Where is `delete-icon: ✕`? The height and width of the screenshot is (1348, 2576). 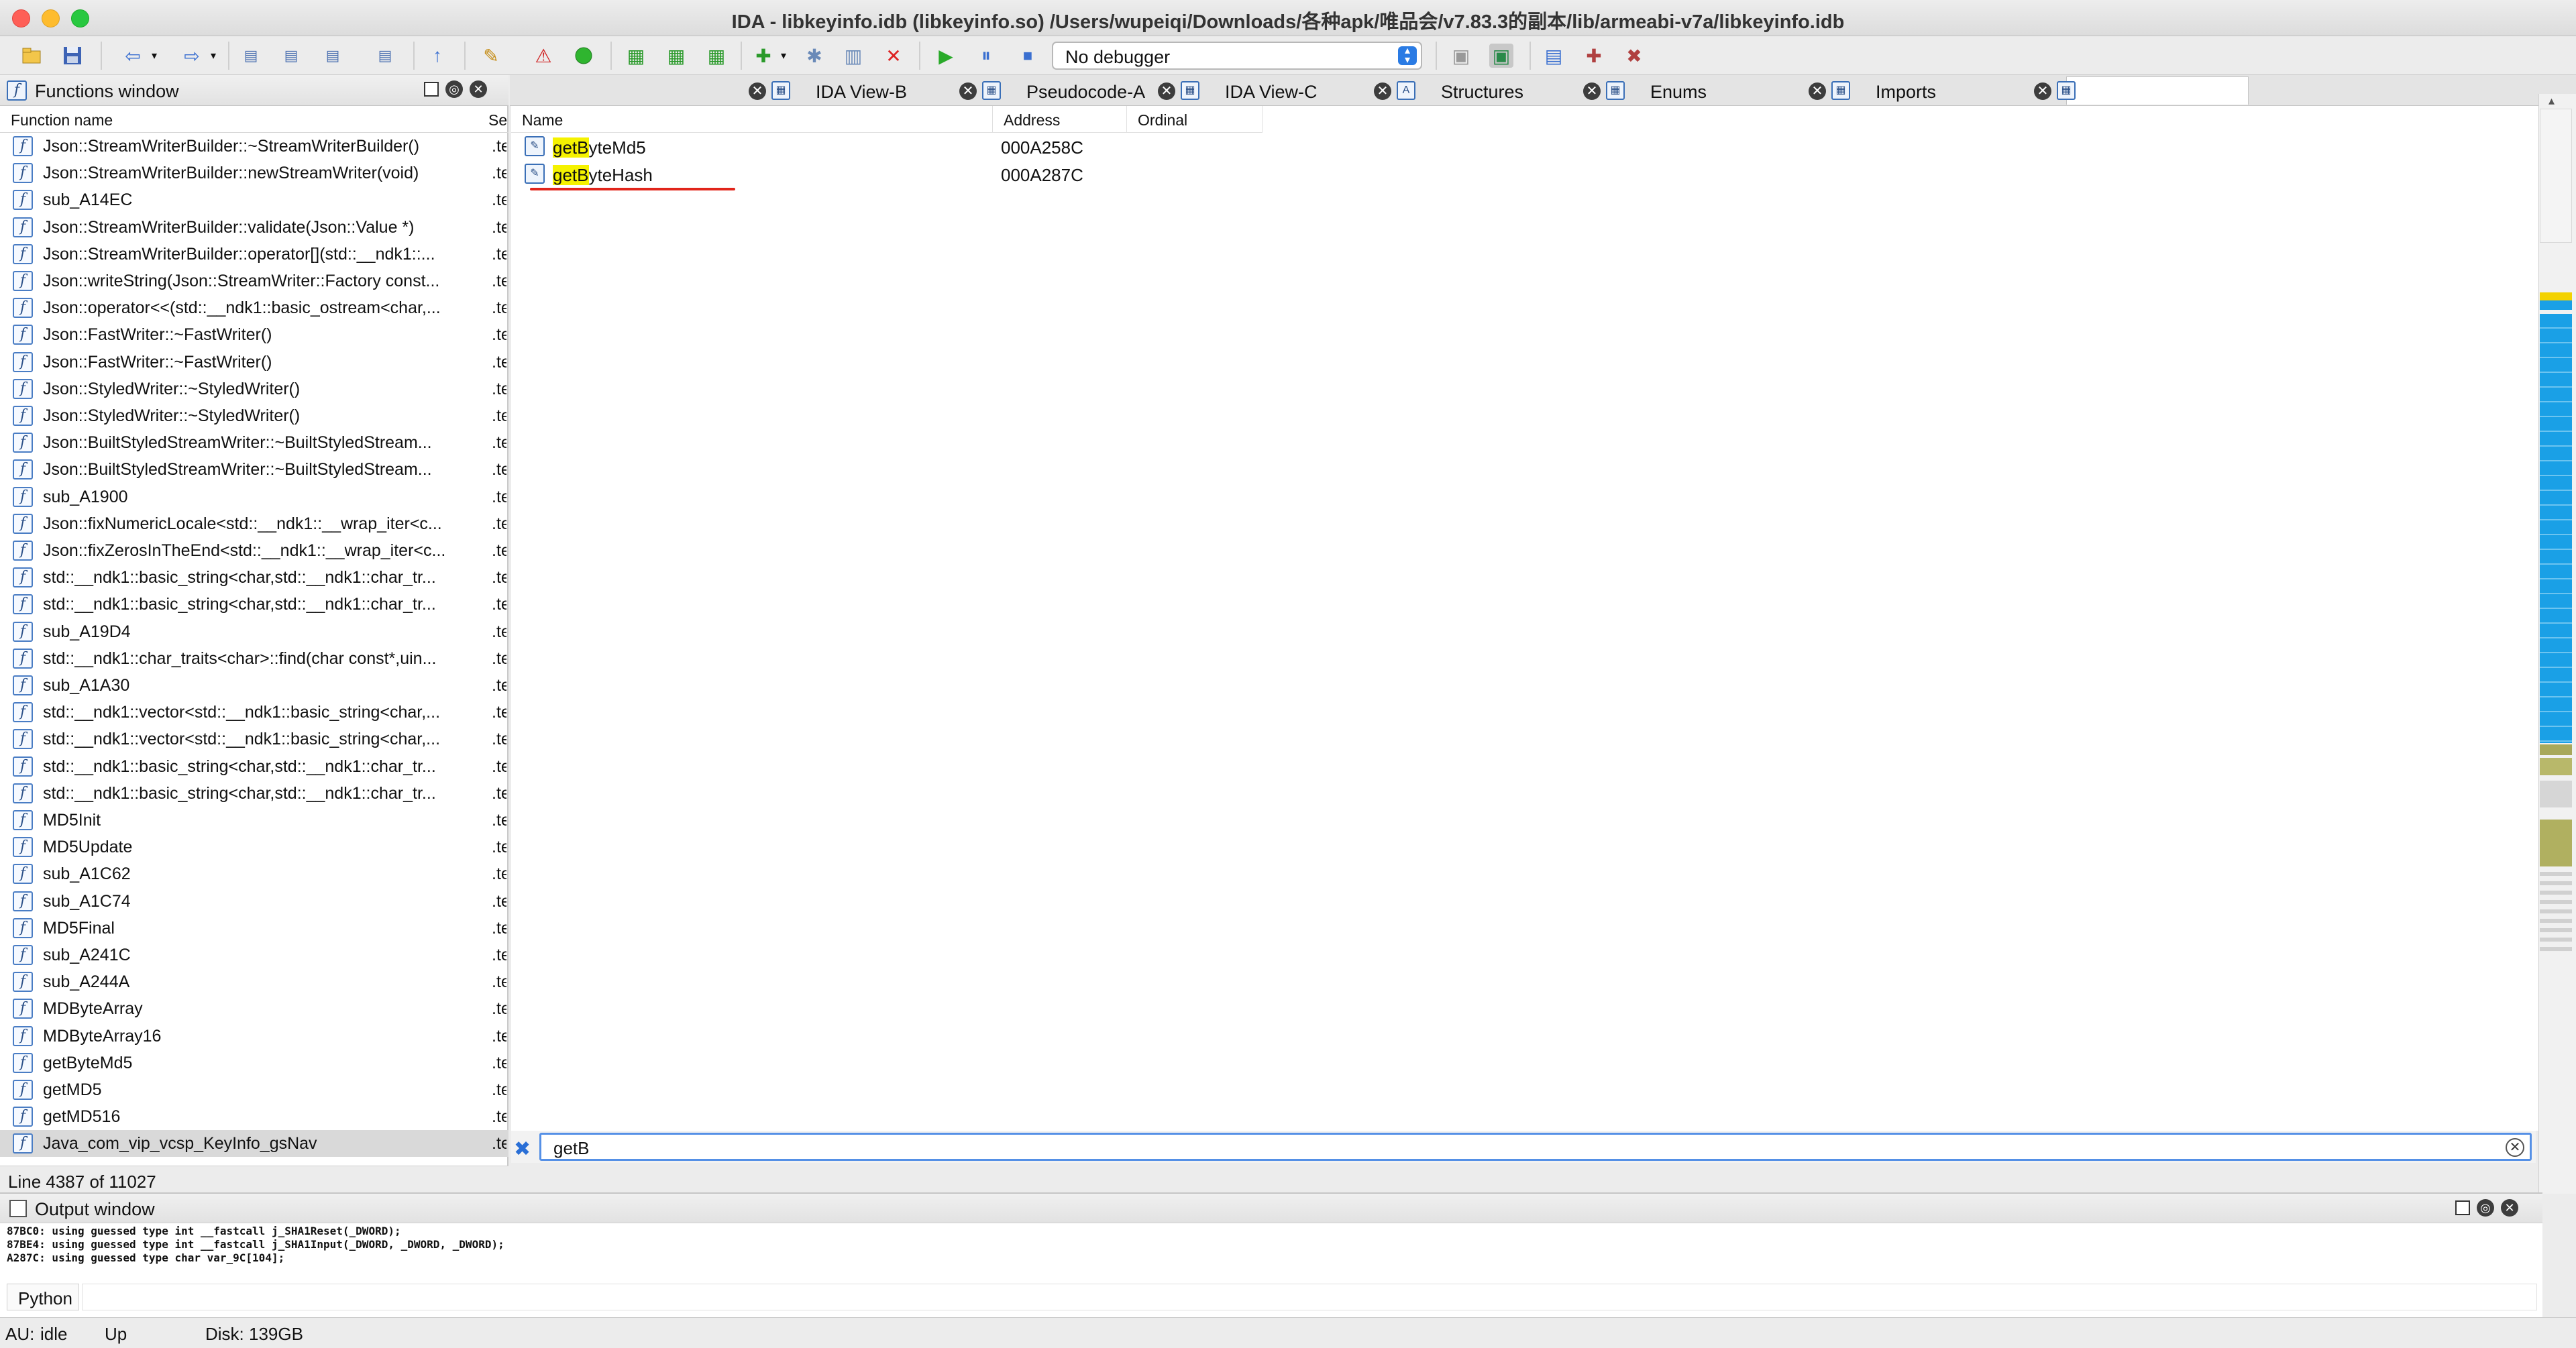 delete-icon: ✕ is located at coordinates (893, 56).